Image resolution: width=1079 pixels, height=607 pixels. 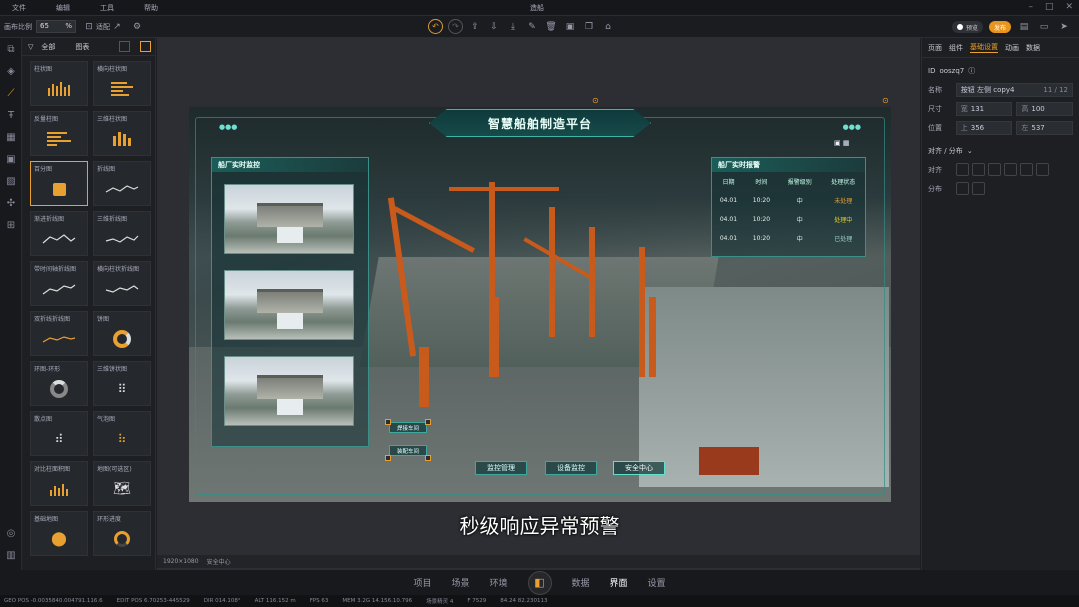 I want to click on nav-data: 数据, so click(x=581, y=582).